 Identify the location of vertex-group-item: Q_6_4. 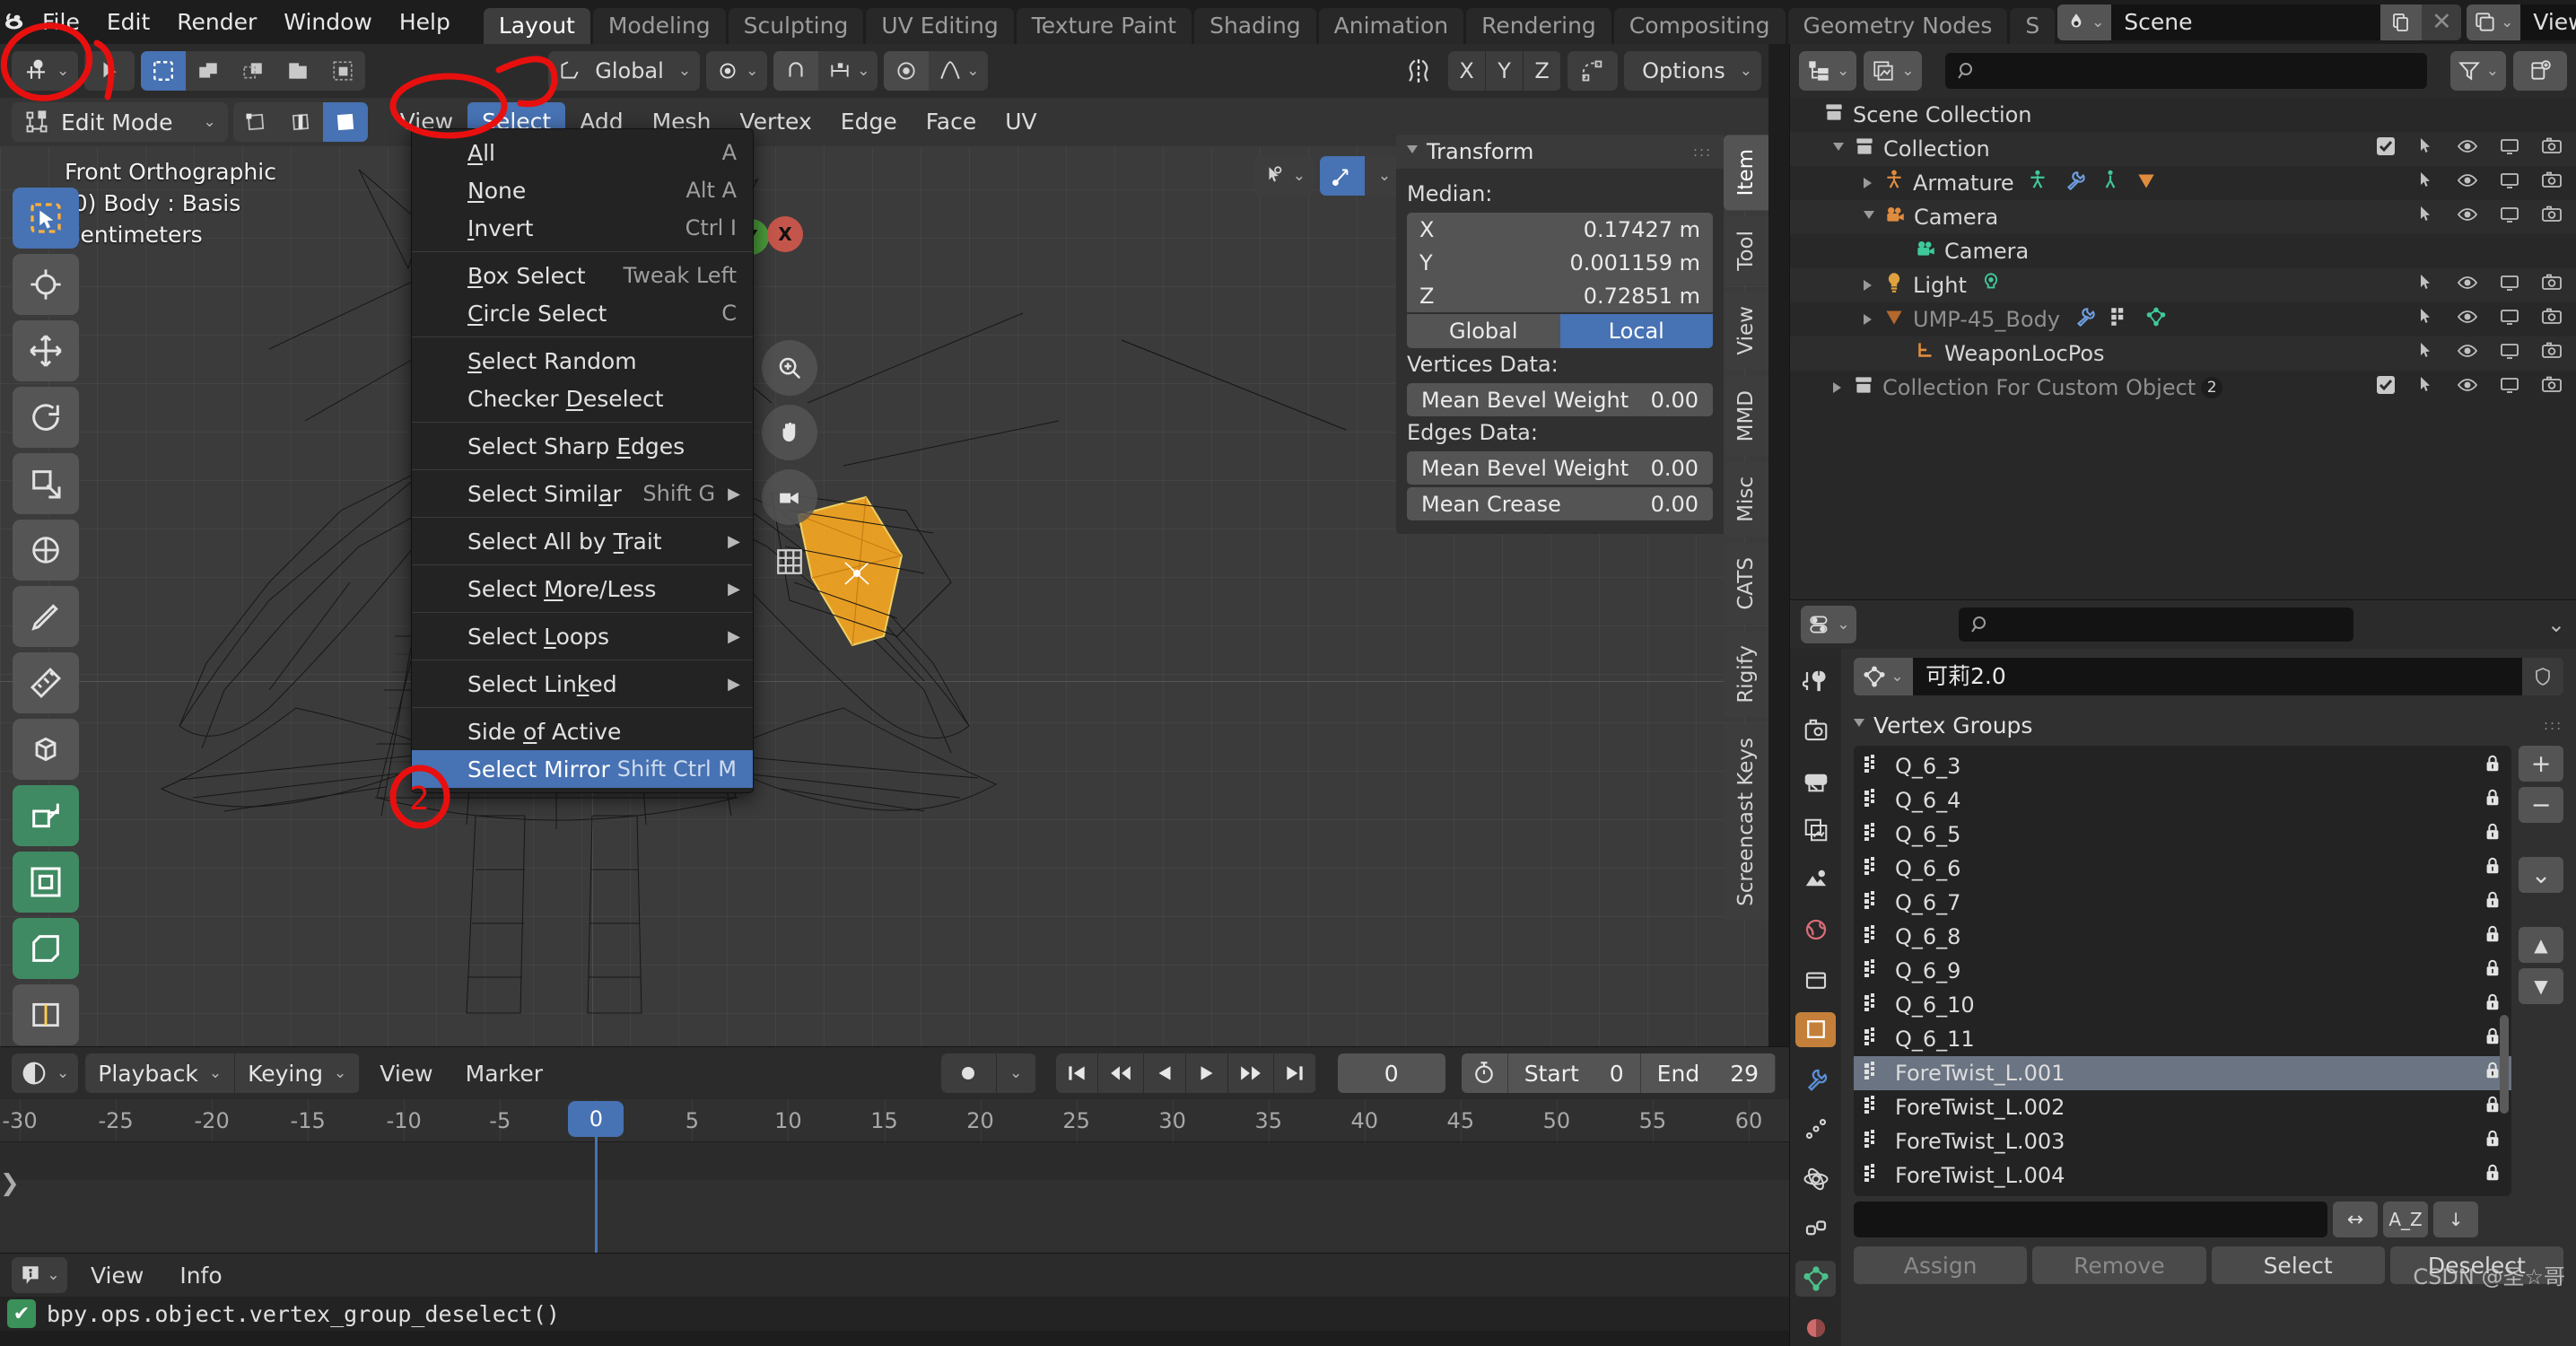
(2182, 800).